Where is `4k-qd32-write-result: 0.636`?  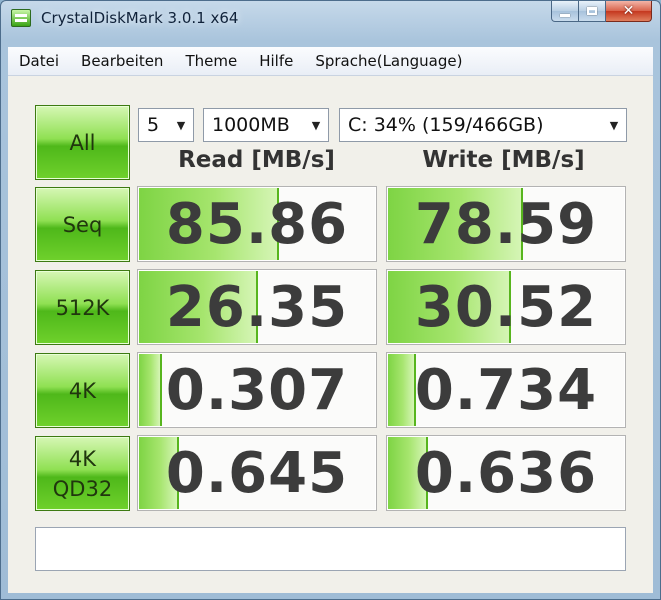
4k-qd32-write-result: 0.636 is located at coordinates (506, 473).